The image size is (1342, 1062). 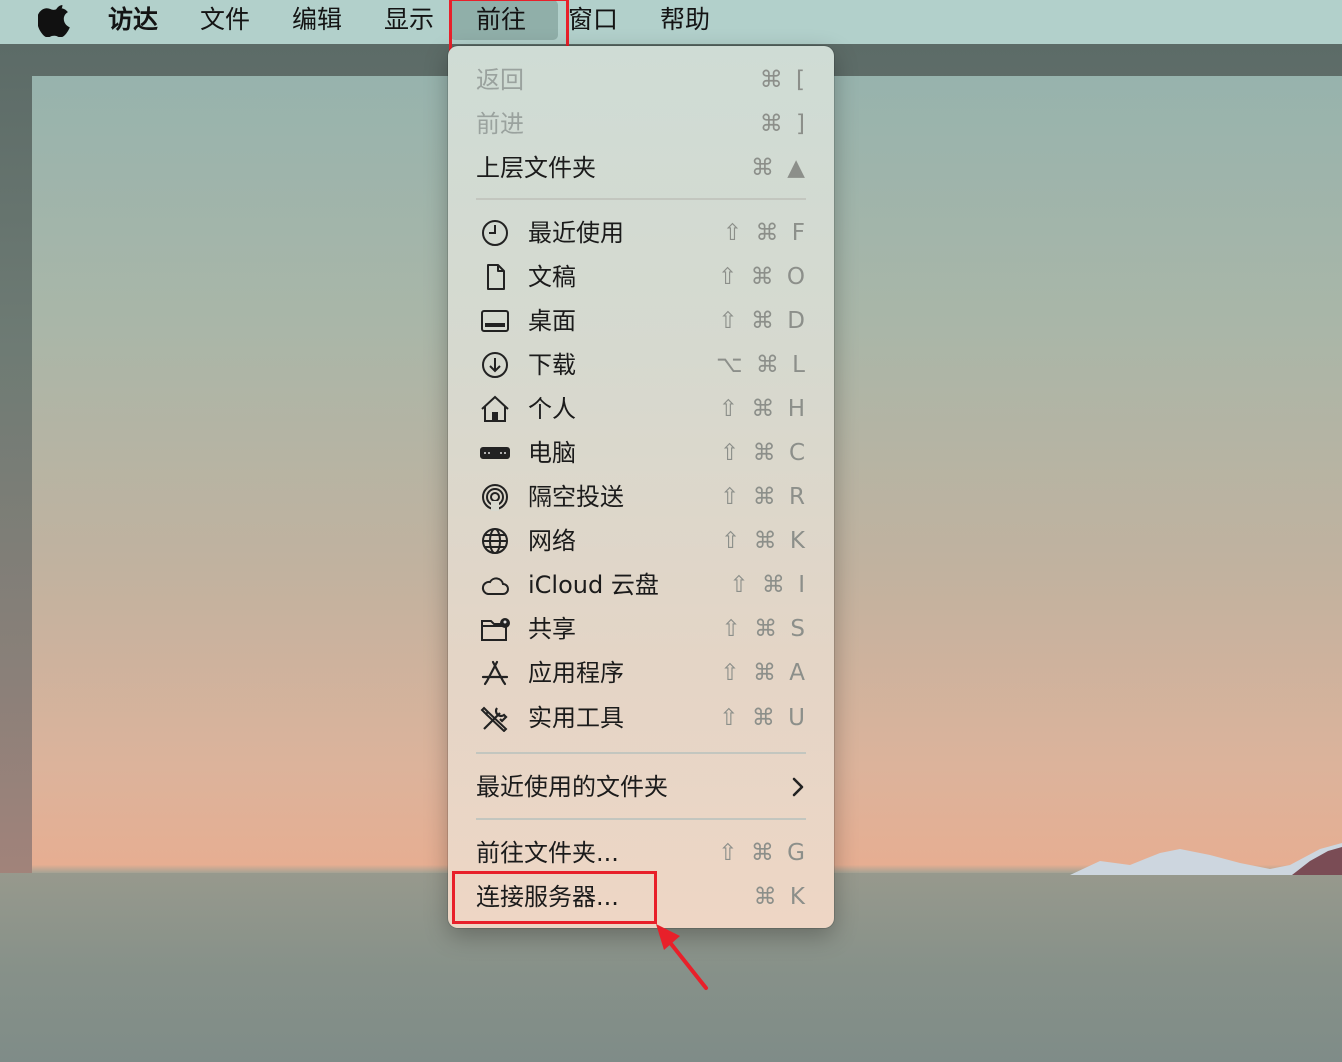 I want to click on menu-item-label: 应用程序, so click(x=576, y=673).